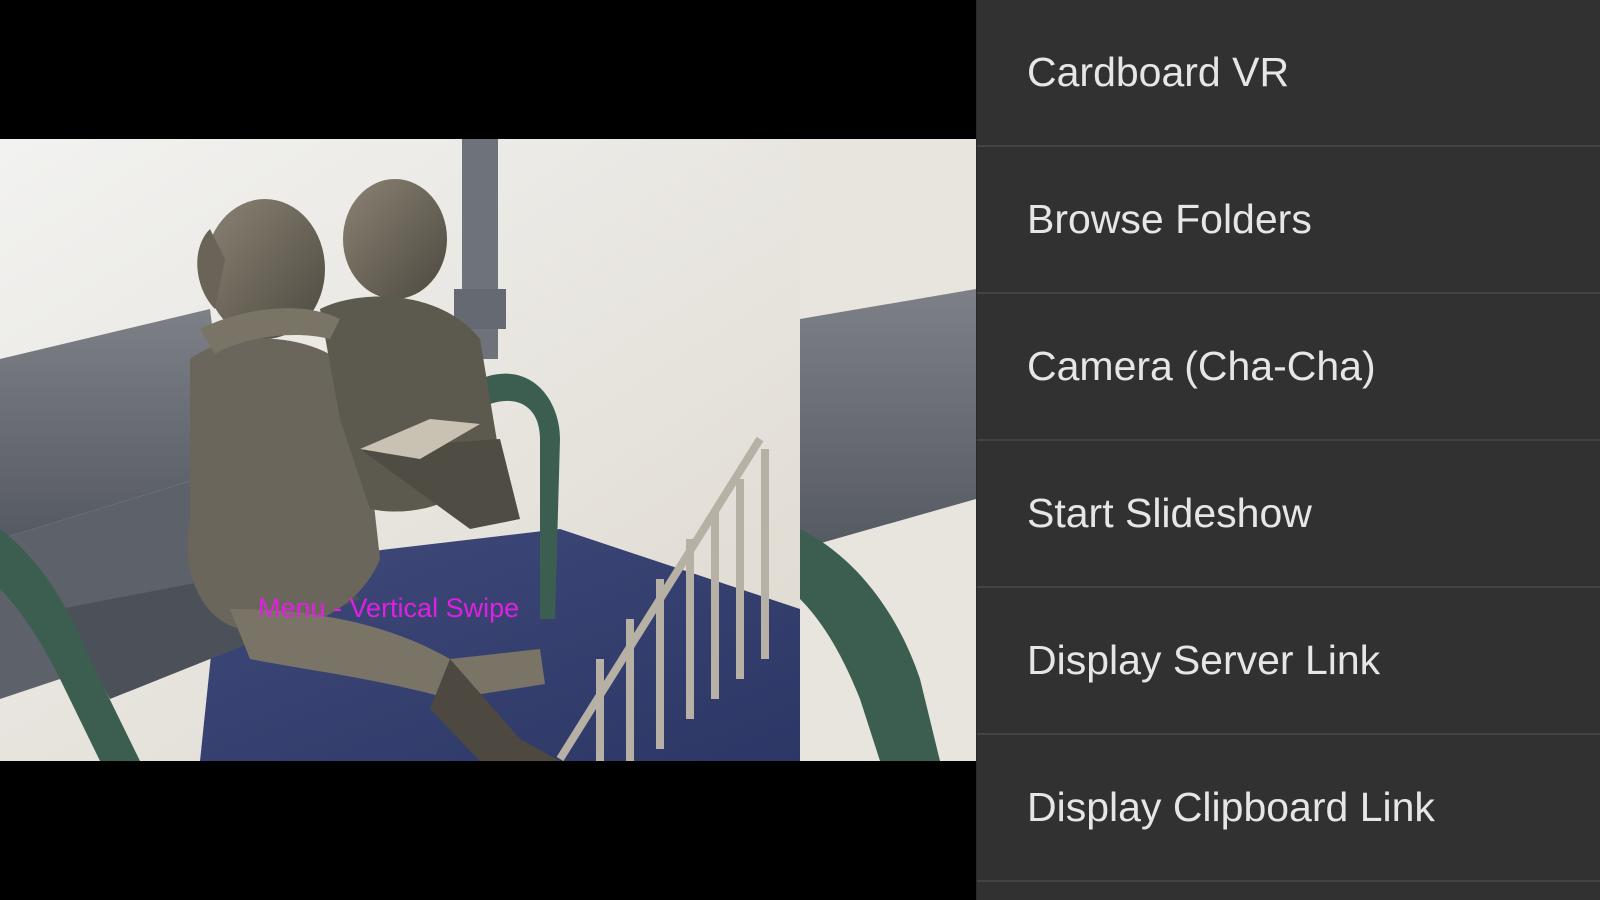 This screenshot has width=1600, height=900. I want to click on menu-item-cardboard-vr: Cardboard VR, so click(1288, 73).